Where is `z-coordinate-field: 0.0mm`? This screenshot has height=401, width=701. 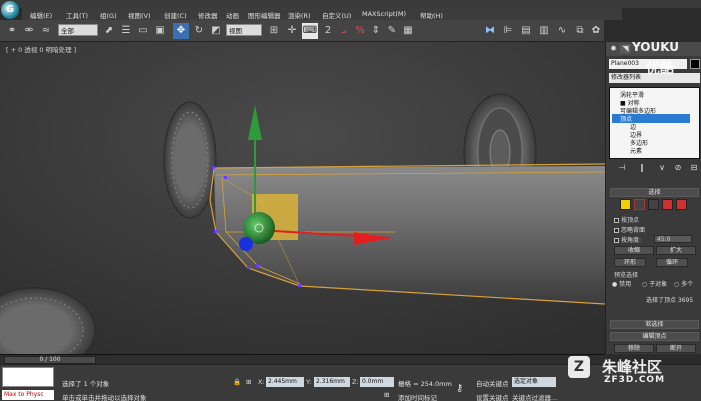
z-coordinate-field: 0.0mm is located at coordinates (377, 382).